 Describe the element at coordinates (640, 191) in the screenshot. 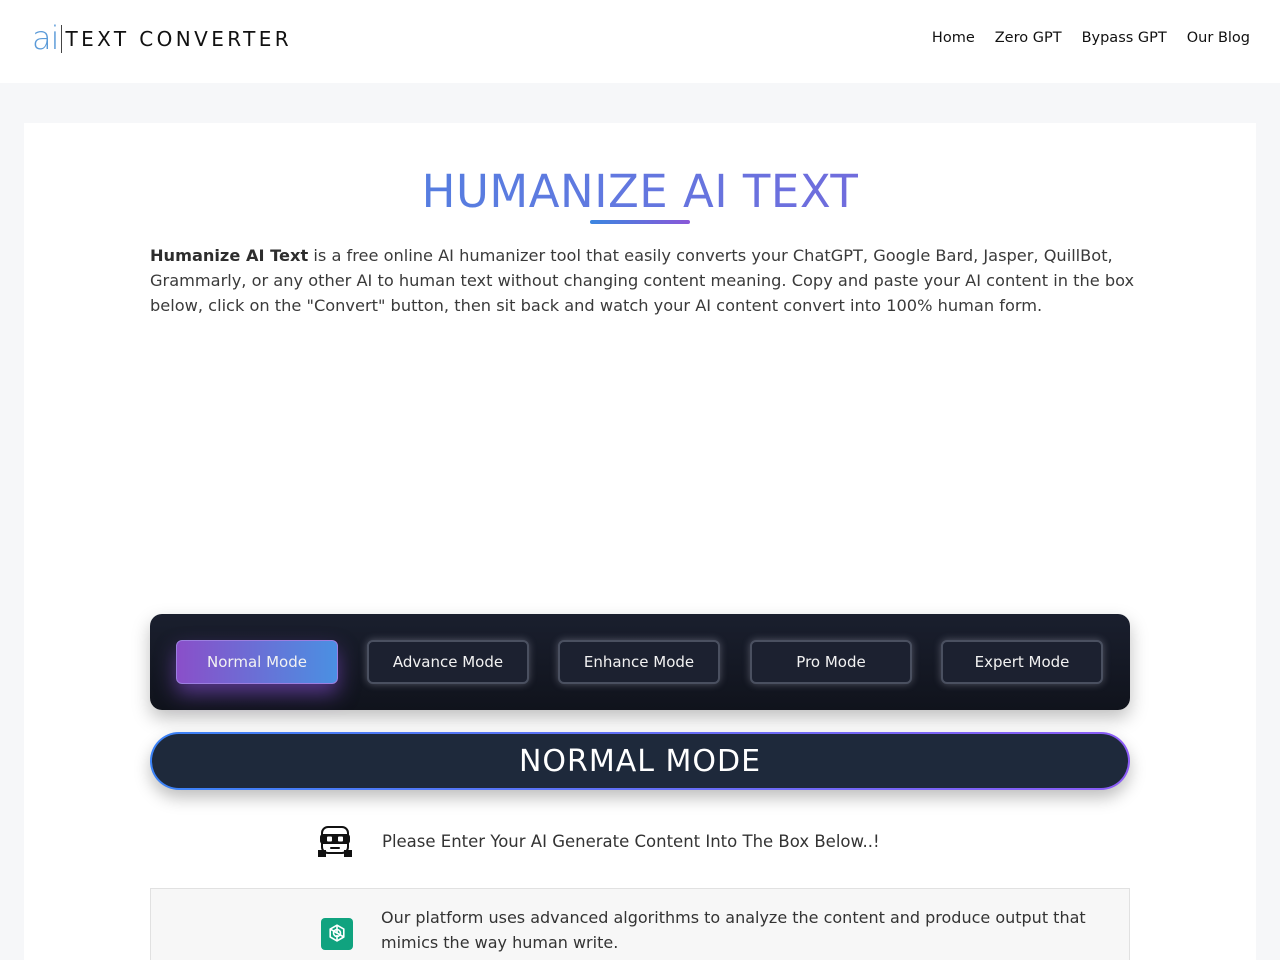

I see `page-title: HUMANIZE AI TEXT` at that location.